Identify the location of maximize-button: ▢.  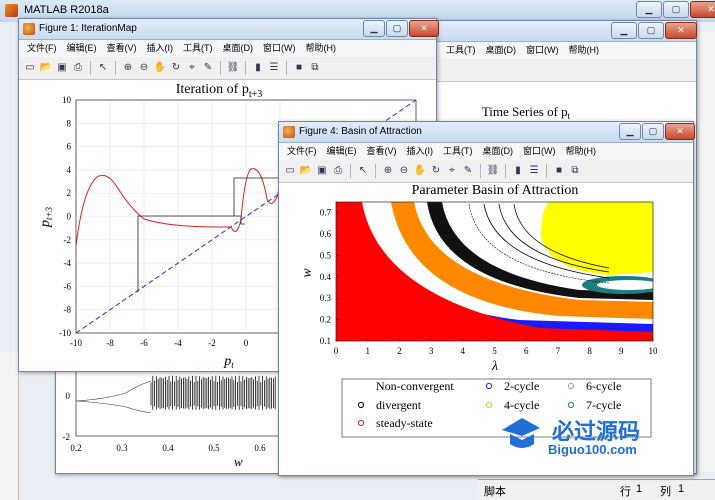
(676, 9).